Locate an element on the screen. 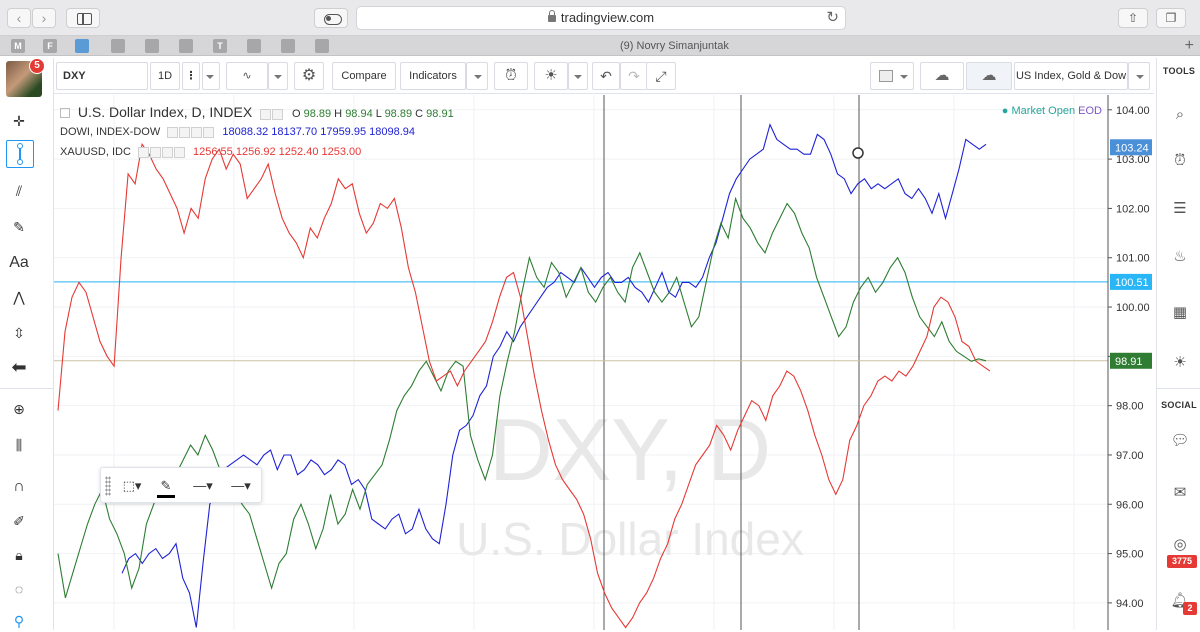 The height and width of the screenshot is (632, 1200). address-bar: tradingview.com ↻ is located at coordinates (601, 18).